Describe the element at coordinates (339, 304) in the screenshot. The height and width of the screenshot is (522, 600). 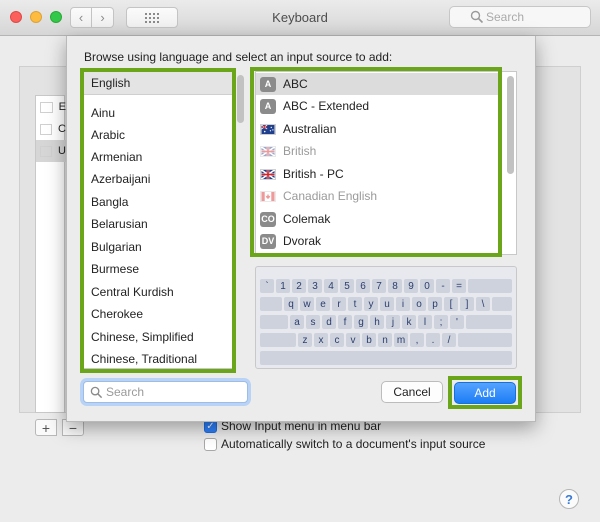
I see `keyboard-key: r` at that location.